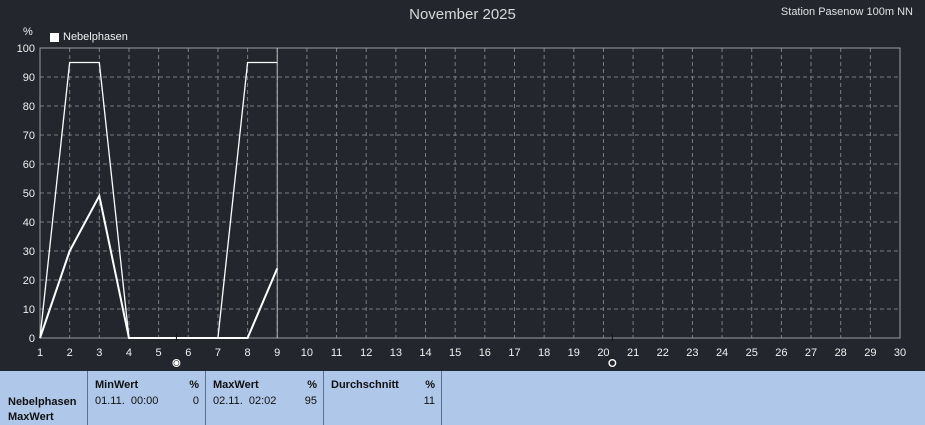 The width and height of the screenshot is (925, 425). Describe the element at coordinates (159, 353) in the screenshot. I see `x-tick-label: 5` at that location.